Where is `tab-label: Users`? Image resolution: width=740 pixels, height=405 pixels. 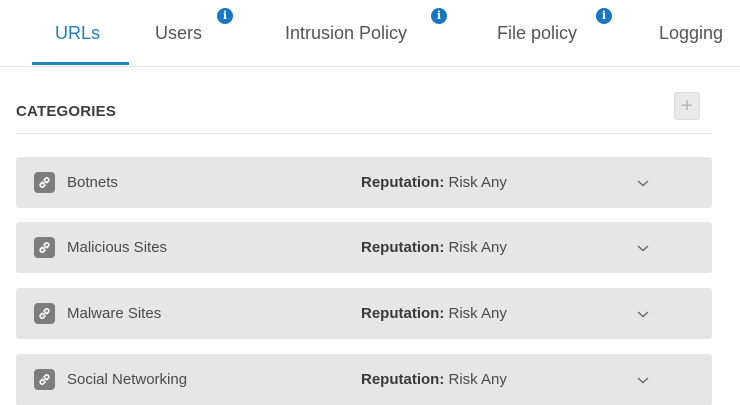 tab-label: Users is located at coordinates (179, 32).